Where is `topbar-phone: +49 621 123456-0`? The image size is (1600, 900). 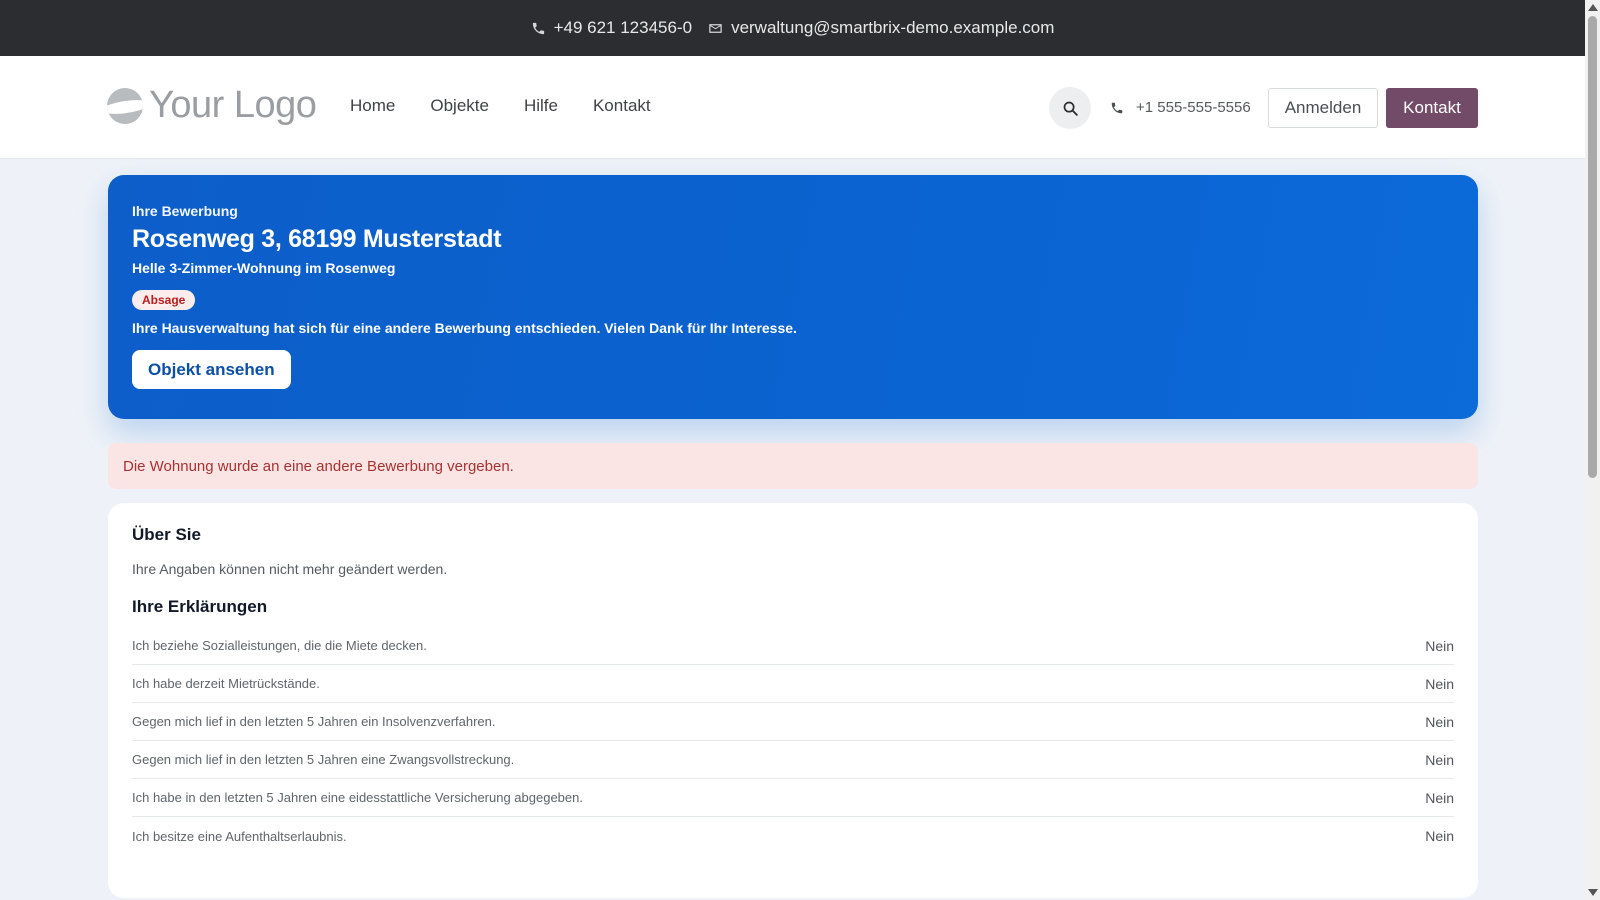 topbar-phone: +49 621 123456-0 is located at coordinates (612, 28).